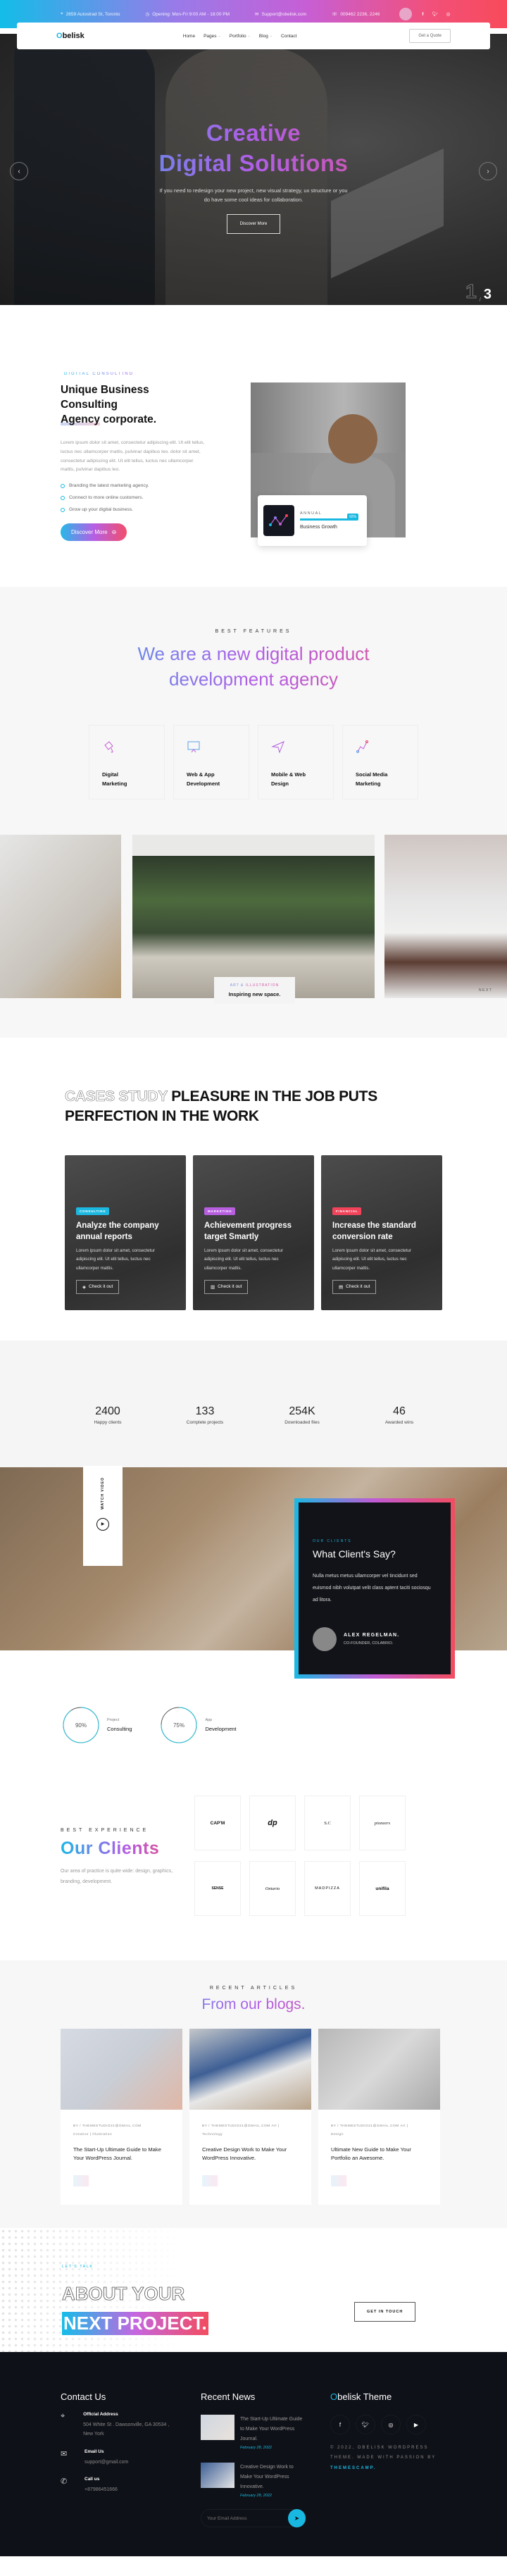 The height and width of the screenshot is (2576, 507). What do you see at coordinates (212, 36) in the screenshot?
I see `nav-item-pages: Pages ⌄` at bounding box center [212, 36].